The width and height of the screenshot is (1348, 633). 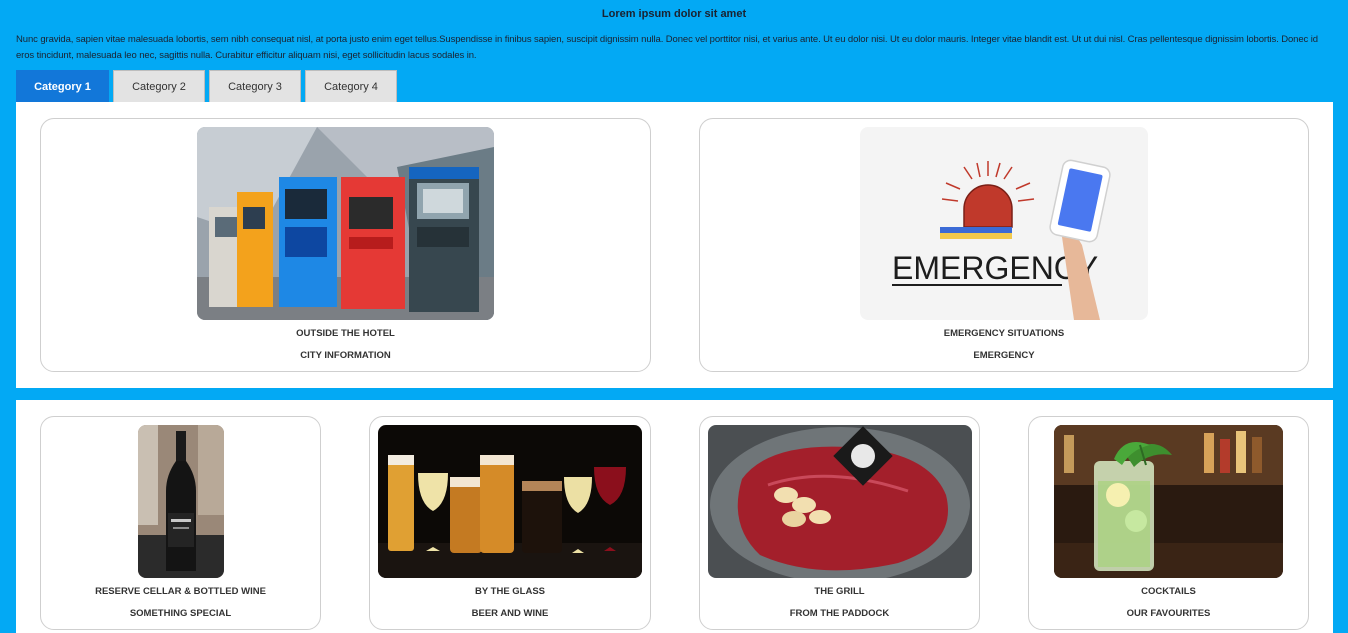 What do you see at coordinates (1004, 223) in the screenshot?
I see `emergency-illustration-image: EMERGENCY` at bounding box center [1004, 223].